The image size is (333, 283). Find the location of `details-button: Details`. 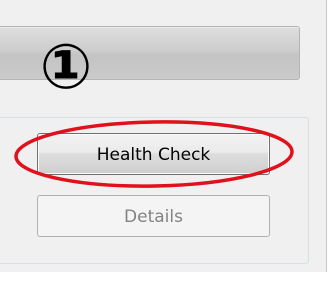

details-button: Details is located at coordinates (153, 216).